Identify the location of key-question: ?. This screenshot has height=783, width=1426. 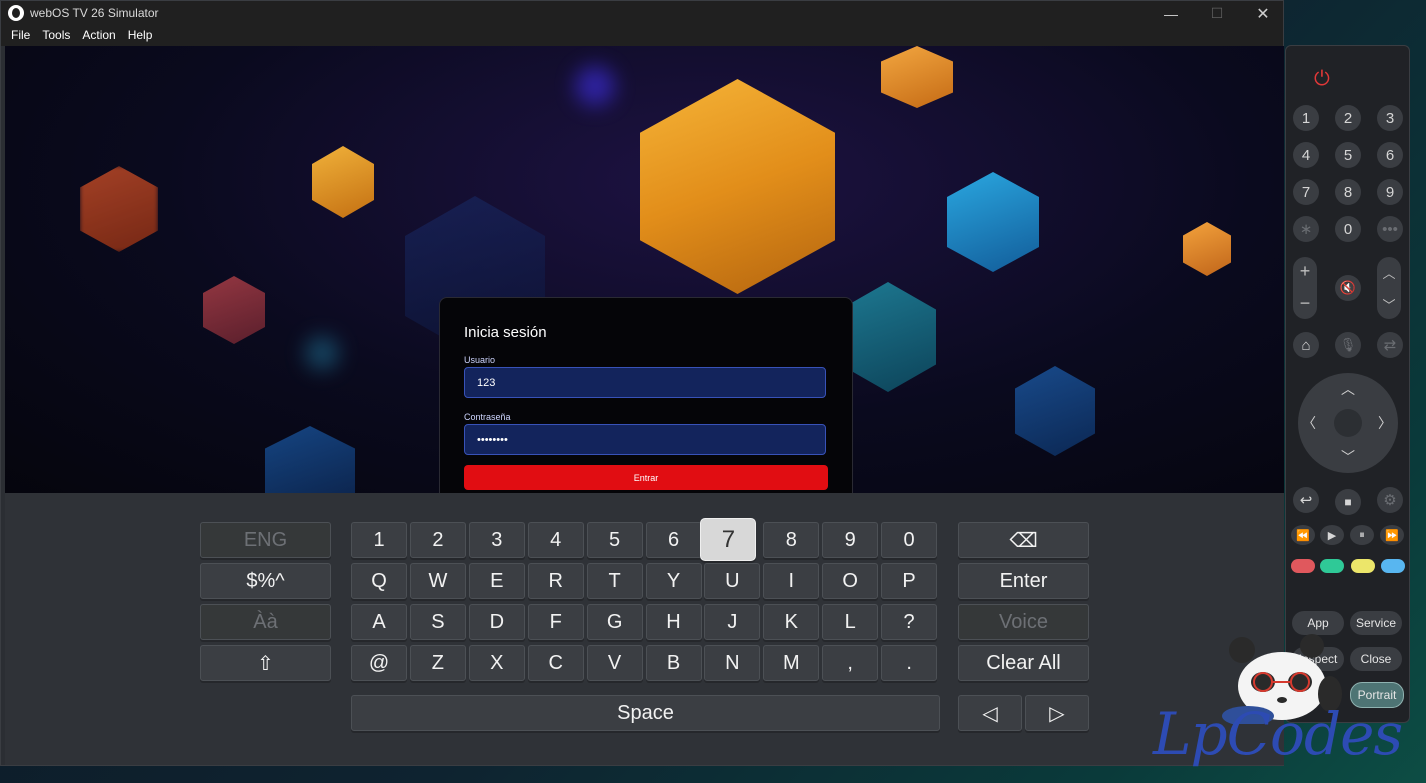
(909, 622).